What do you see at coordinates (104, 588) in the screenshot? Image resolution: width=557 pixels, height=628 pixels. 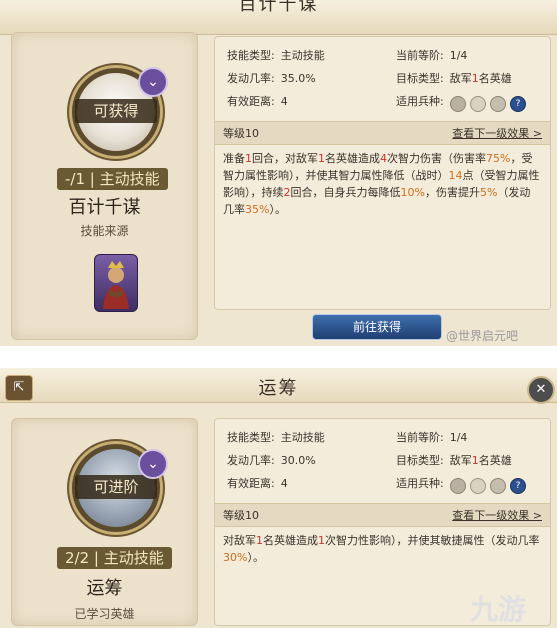 I see `skill-name: 运筹` at bounding box center [104, 588].